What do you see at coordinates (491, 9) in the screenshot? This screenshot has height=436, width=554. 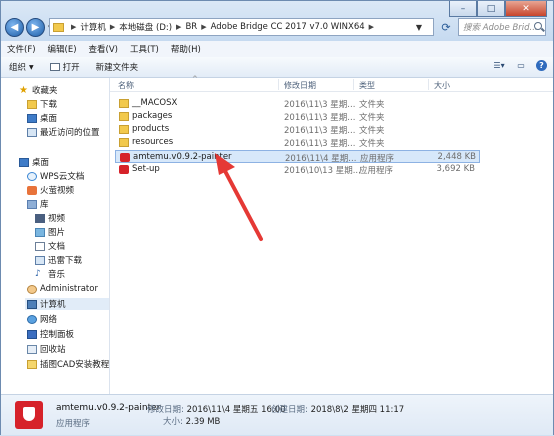 I see `maximize-button: □` at bounding box center [491, 9].